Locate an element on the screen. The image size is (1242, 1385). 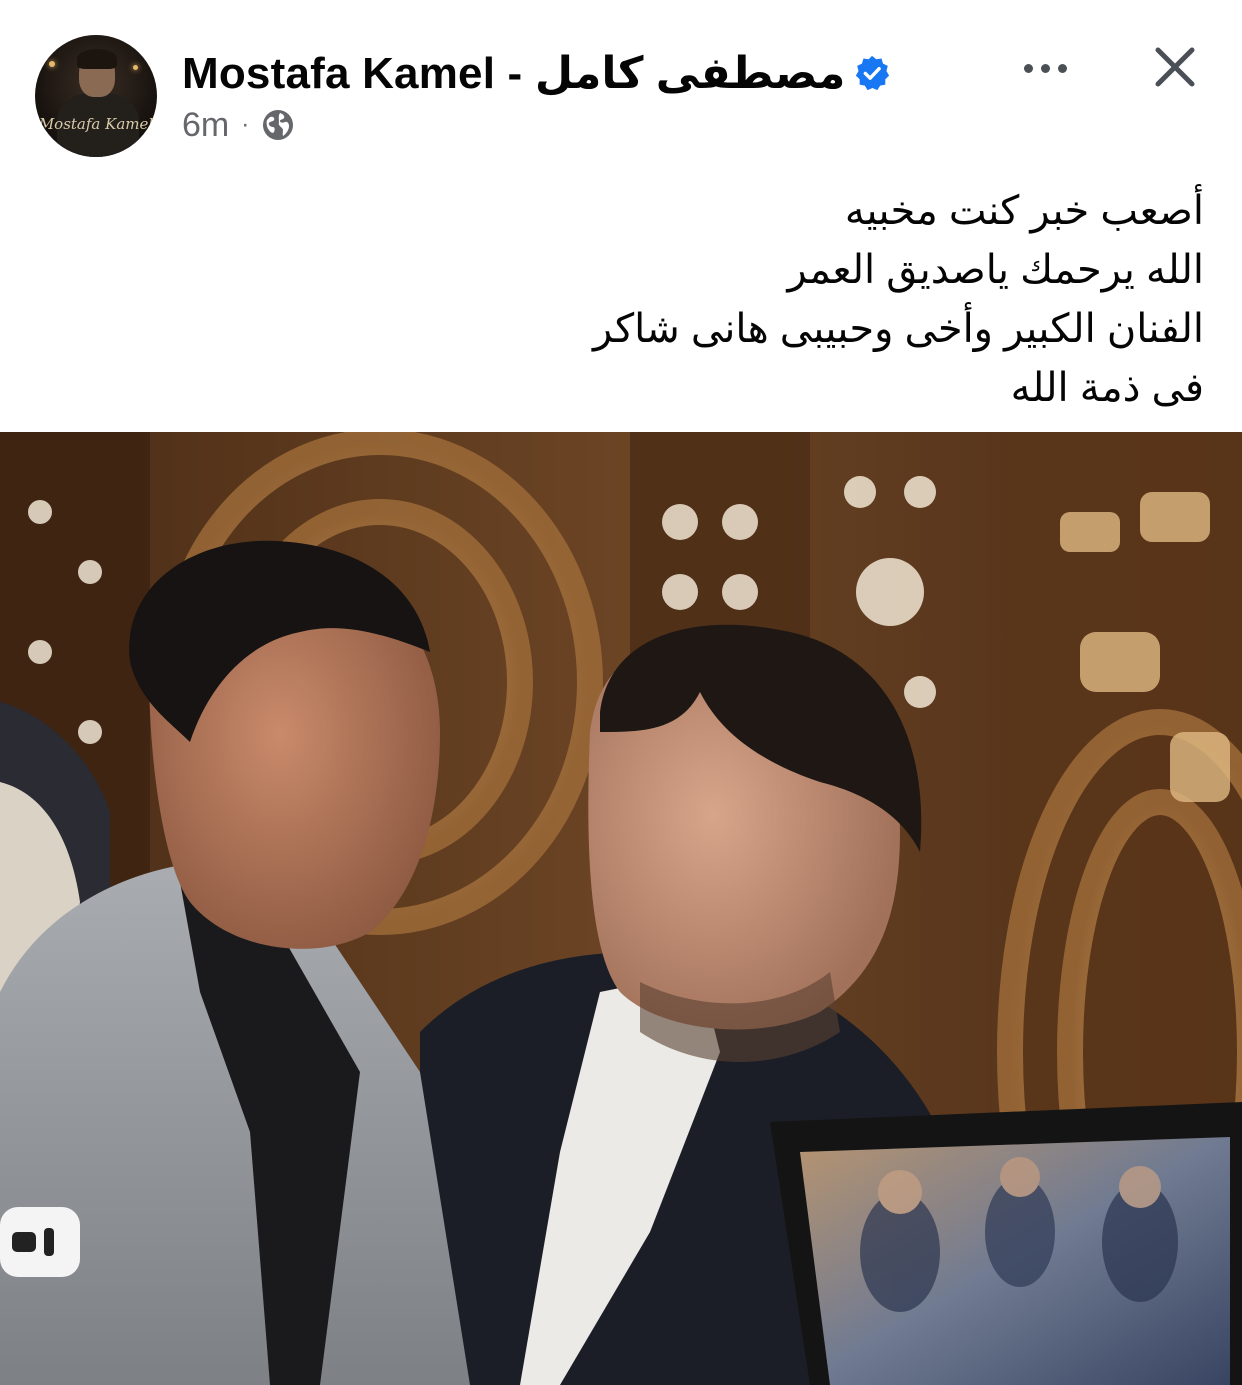
globe-icon is located at coordinates (278, 125).